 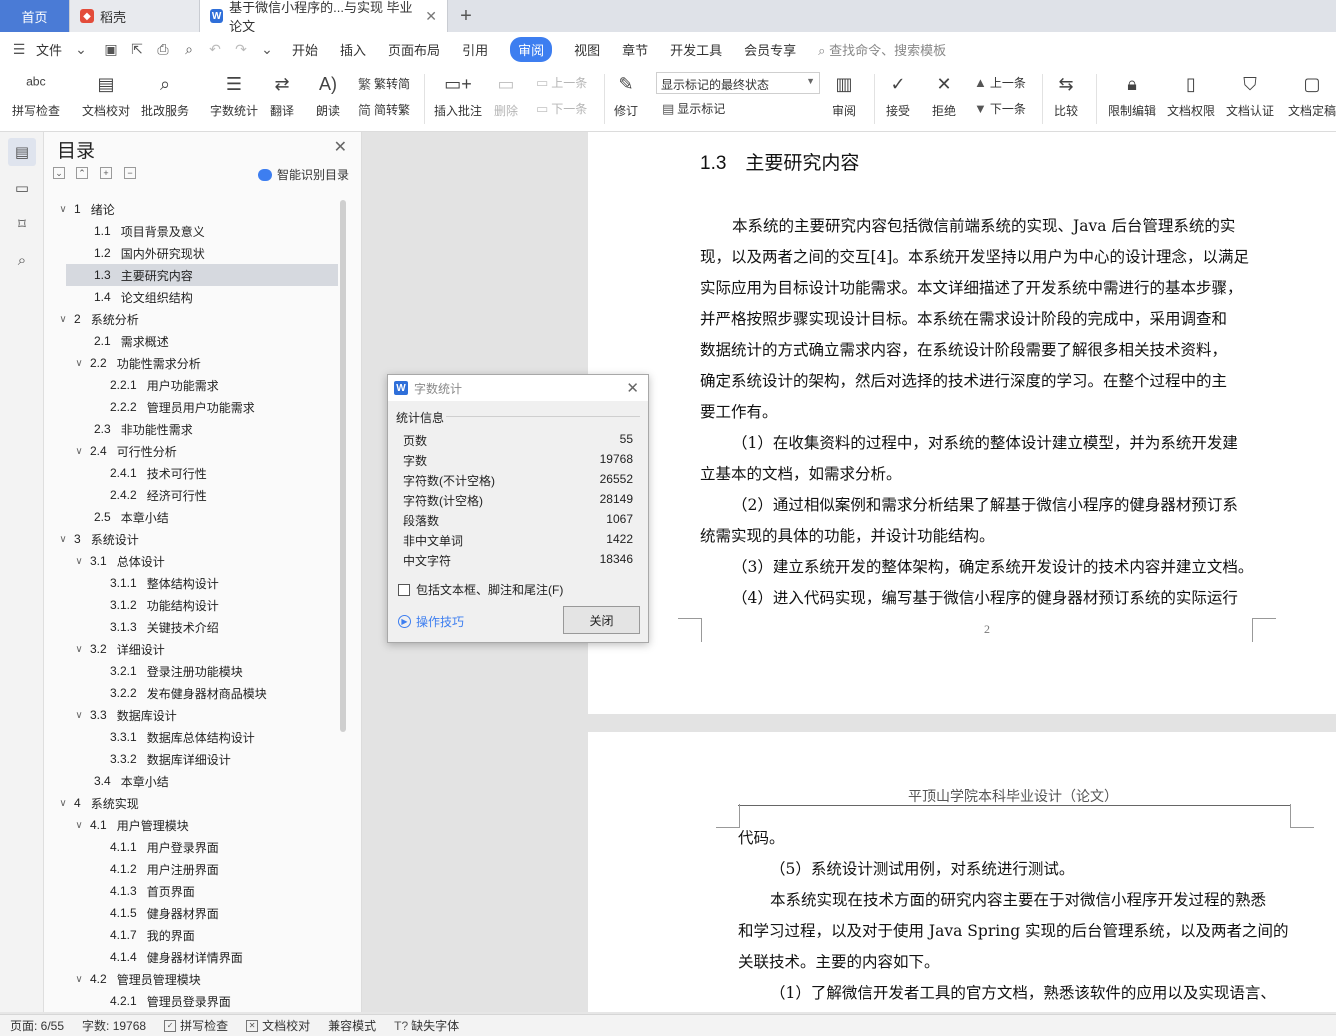 I want to click on toc-item: 2.2.2 管理员用户功能需求, so click(x=193, y=407).